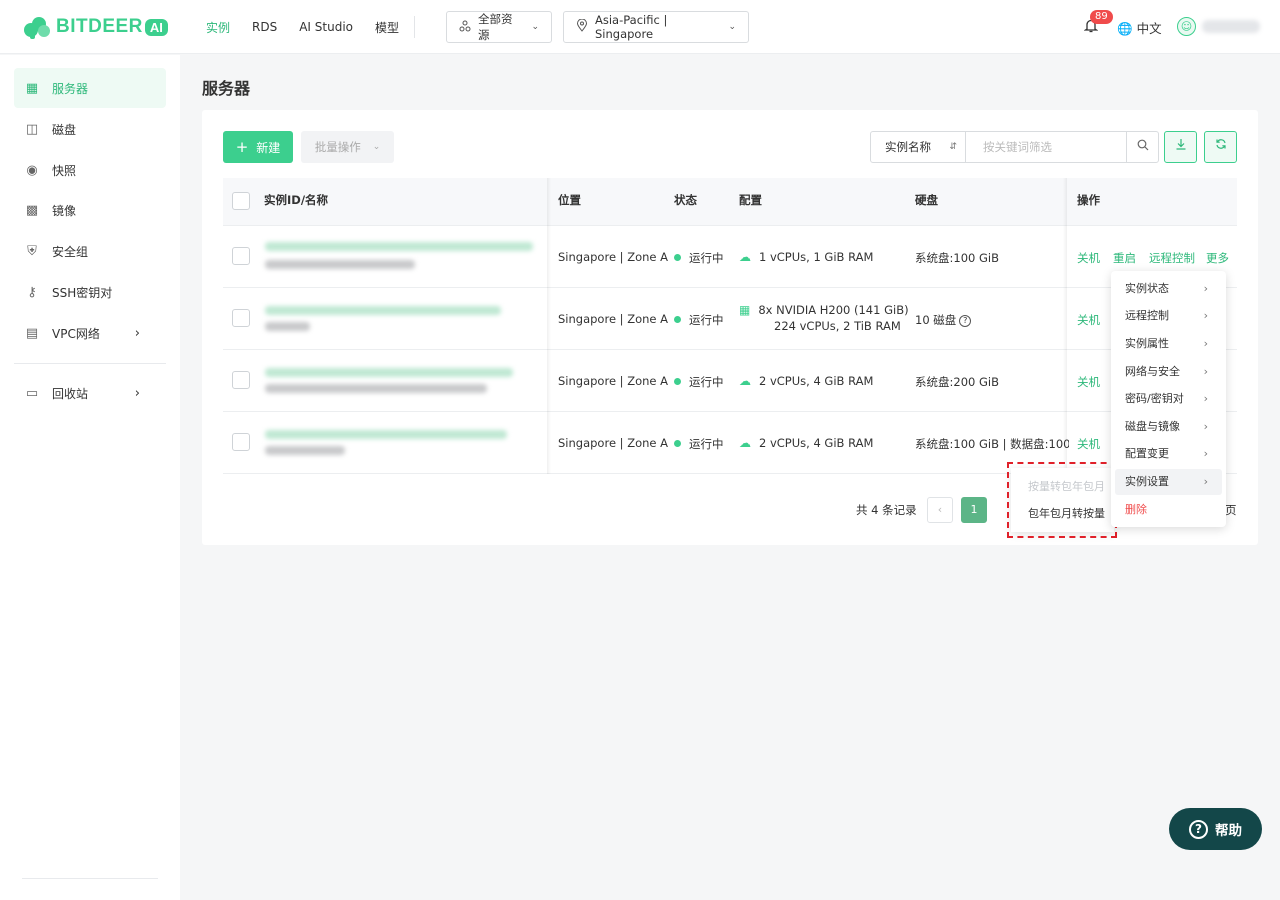  Describe the element at coordinates (1168, 427) in the screenshot. I see `menu-disk-image: 磁盘与镜像 ›` at that location.